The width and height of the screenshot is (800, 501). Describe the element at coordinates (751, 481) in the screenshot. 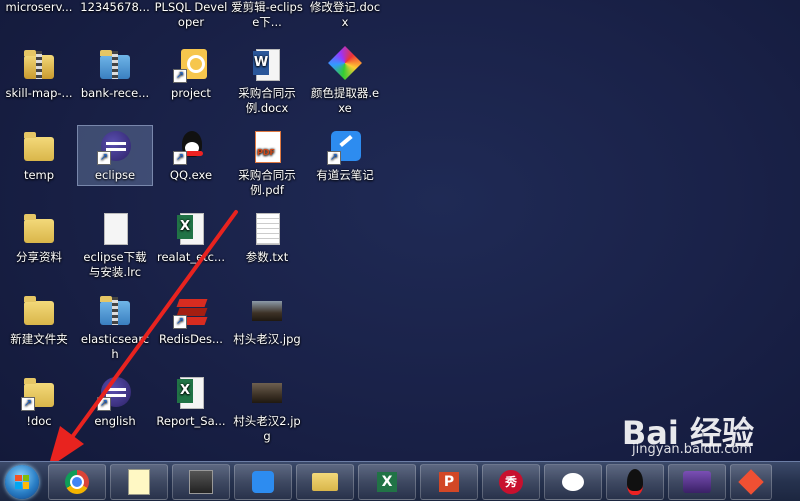

I see `git-icon` at that location.